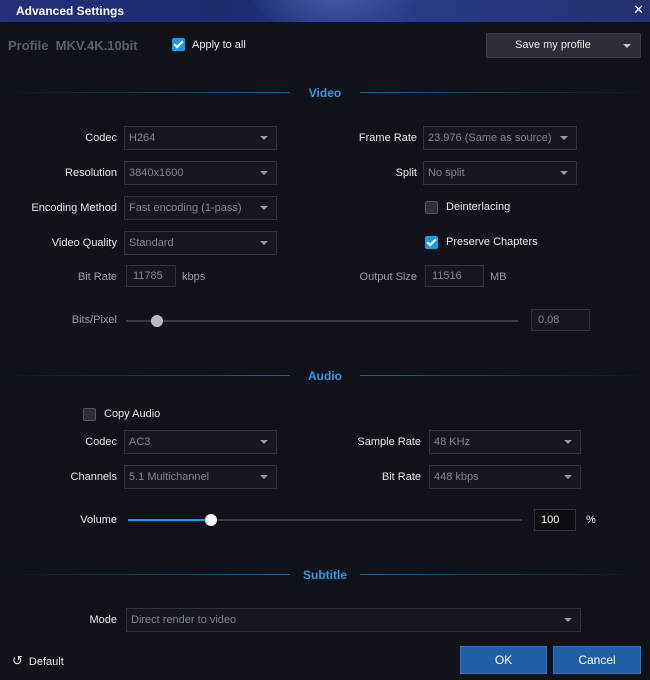 This screenshot has height=680, width=650. Describe the element at coordinates (194, 277) in the screenshot. I see `video-bit-rate-unit: kbps` at that location.